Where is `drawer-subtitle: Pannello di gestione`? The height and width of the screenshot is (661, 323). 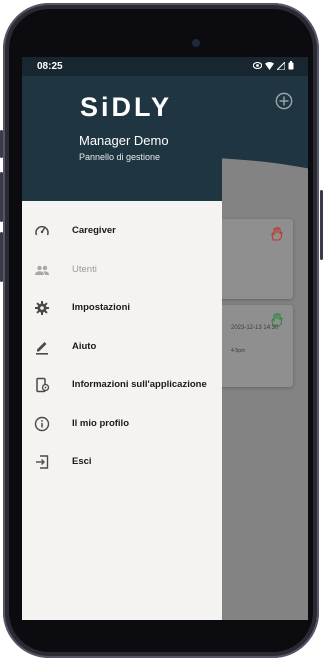 drawer-subtitle: Pannello di gestione is located at coordinates (120, 157).